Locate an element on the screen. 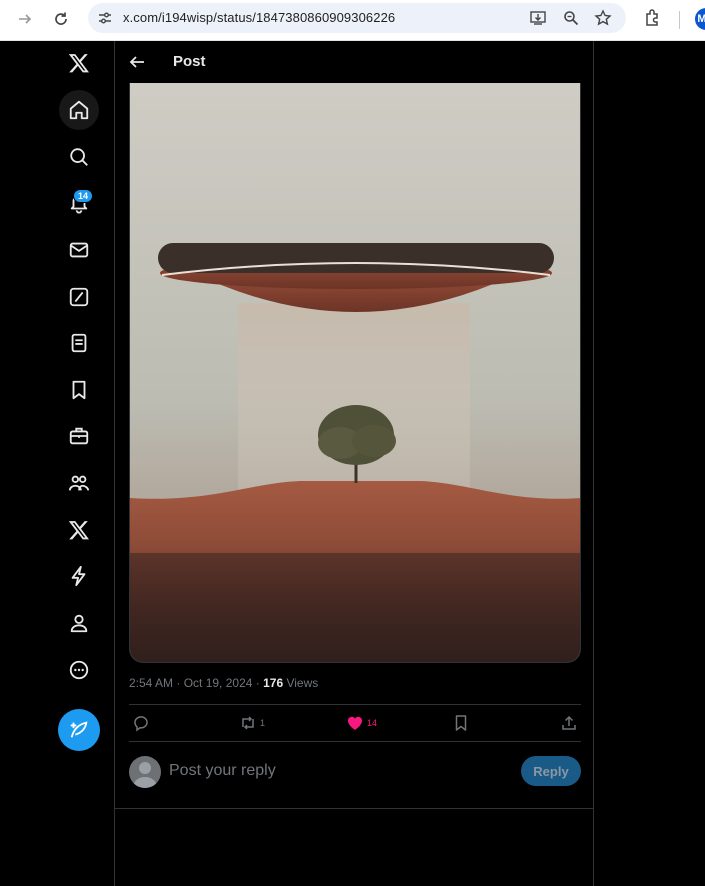  bookmark-action is located at coordinates (461, 723).